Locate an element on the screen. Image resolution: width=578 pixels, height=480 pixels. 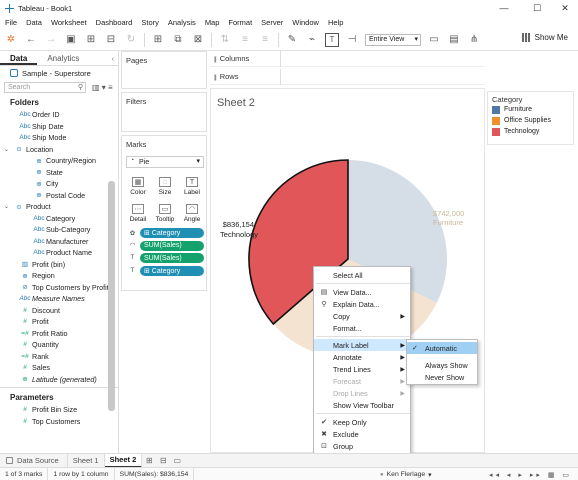
view-mode-select: Entire View is located at coordinates (393, 39).